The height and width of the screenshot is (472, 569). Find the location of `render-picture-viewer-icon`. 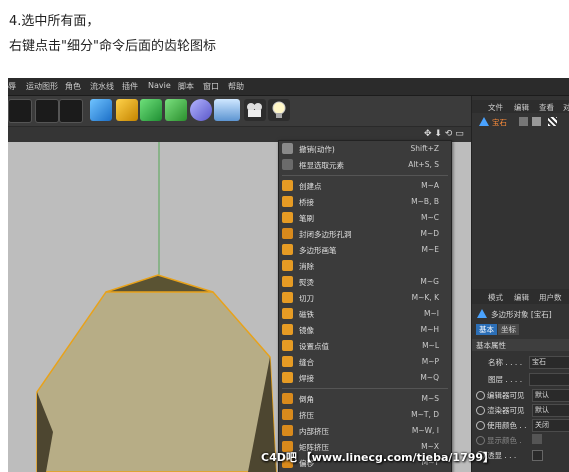

render-picture-viewer-icon is located at coordinates (47, 111).